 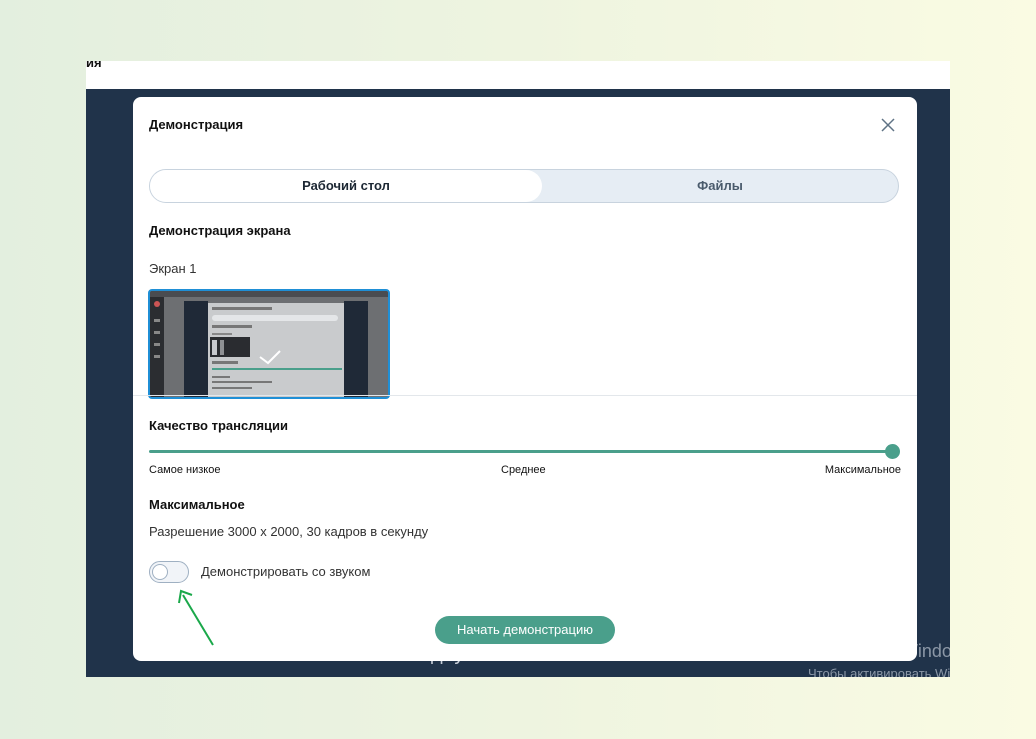 I want to click on section-divider, so click(x=525, y=395).